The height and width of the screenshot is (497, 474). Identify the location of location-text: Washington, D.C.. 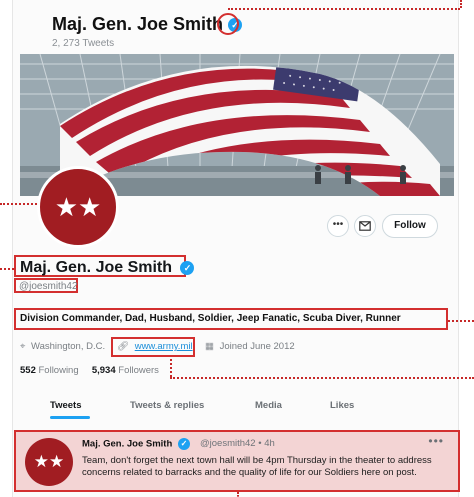
(68, 346).